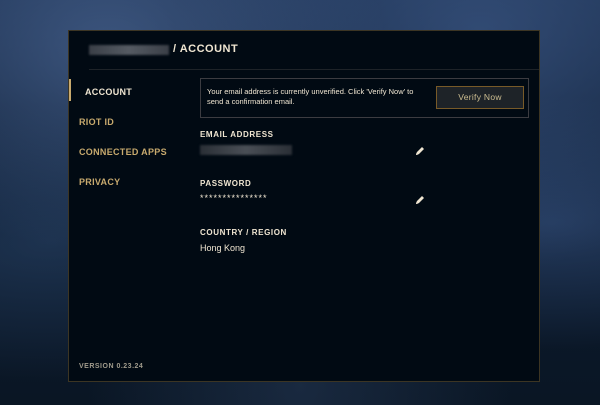 Image resolution: width=600 pixels, height=405 pixels. Describe the element at coordinates (99, 182) in the screenshot. I see `nav-item-privacy: PRIVACY` at that location.